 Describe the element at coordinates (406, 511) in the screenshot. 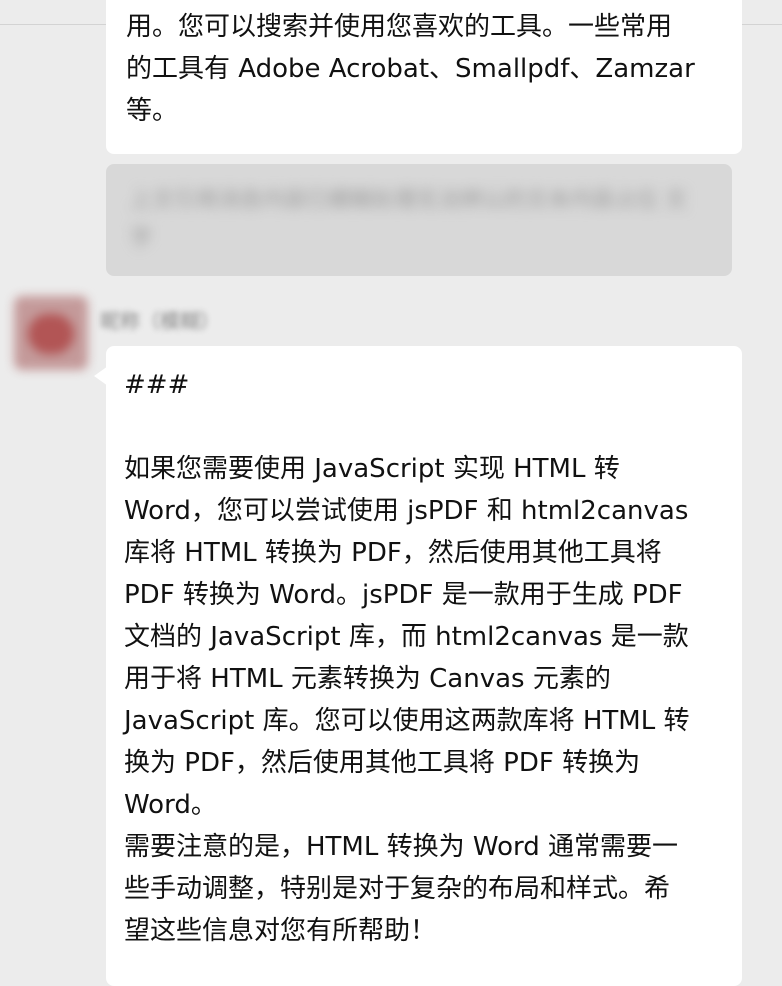

I see `message-line: Word，您可以尝试使用 jsPDF 和 html2canvas` at that location.